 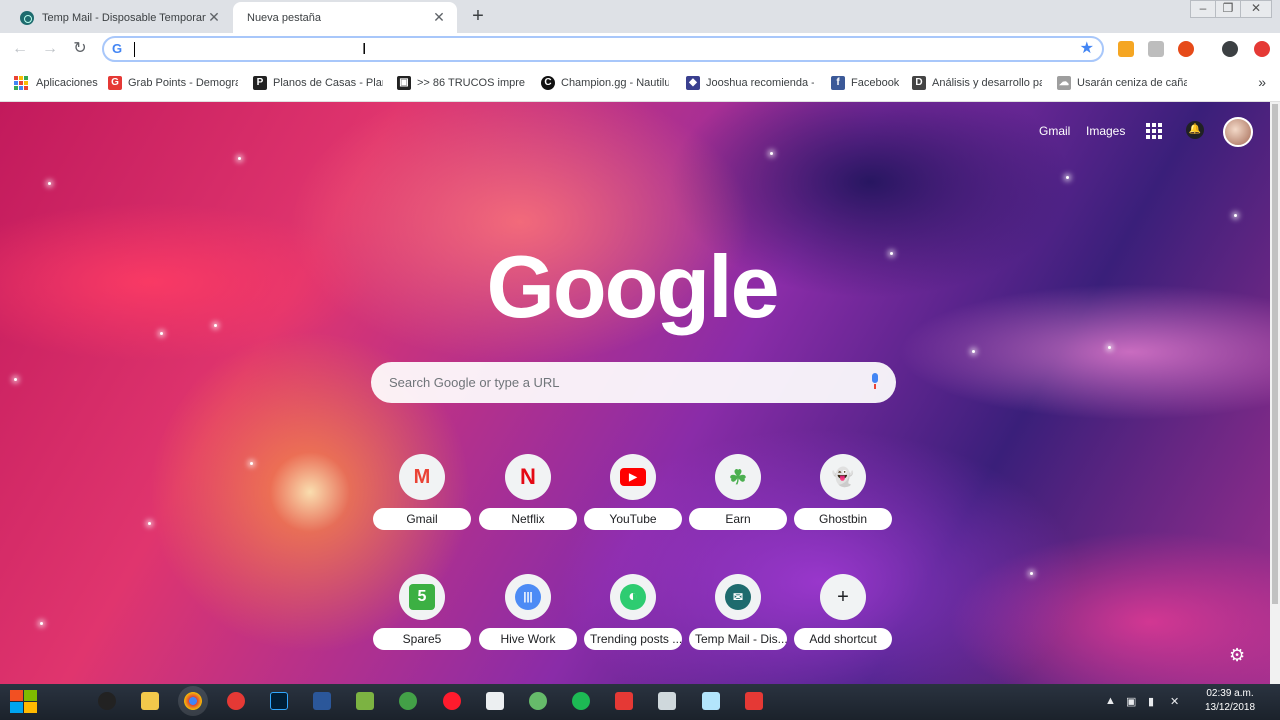 What do you see at coordinates (27, 17) in the screenshot?
I see `temp-mail-favicon-icon` at bounding box center [27, 17].